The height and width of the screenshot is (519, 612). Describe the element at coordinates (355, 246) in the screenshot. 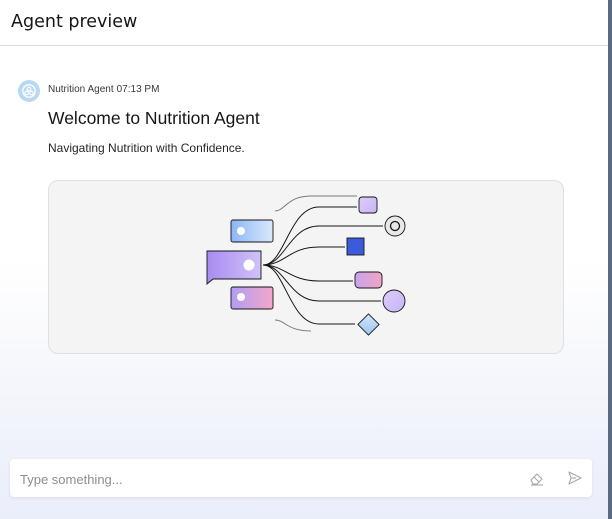

I see `node-blue-square` at that location.